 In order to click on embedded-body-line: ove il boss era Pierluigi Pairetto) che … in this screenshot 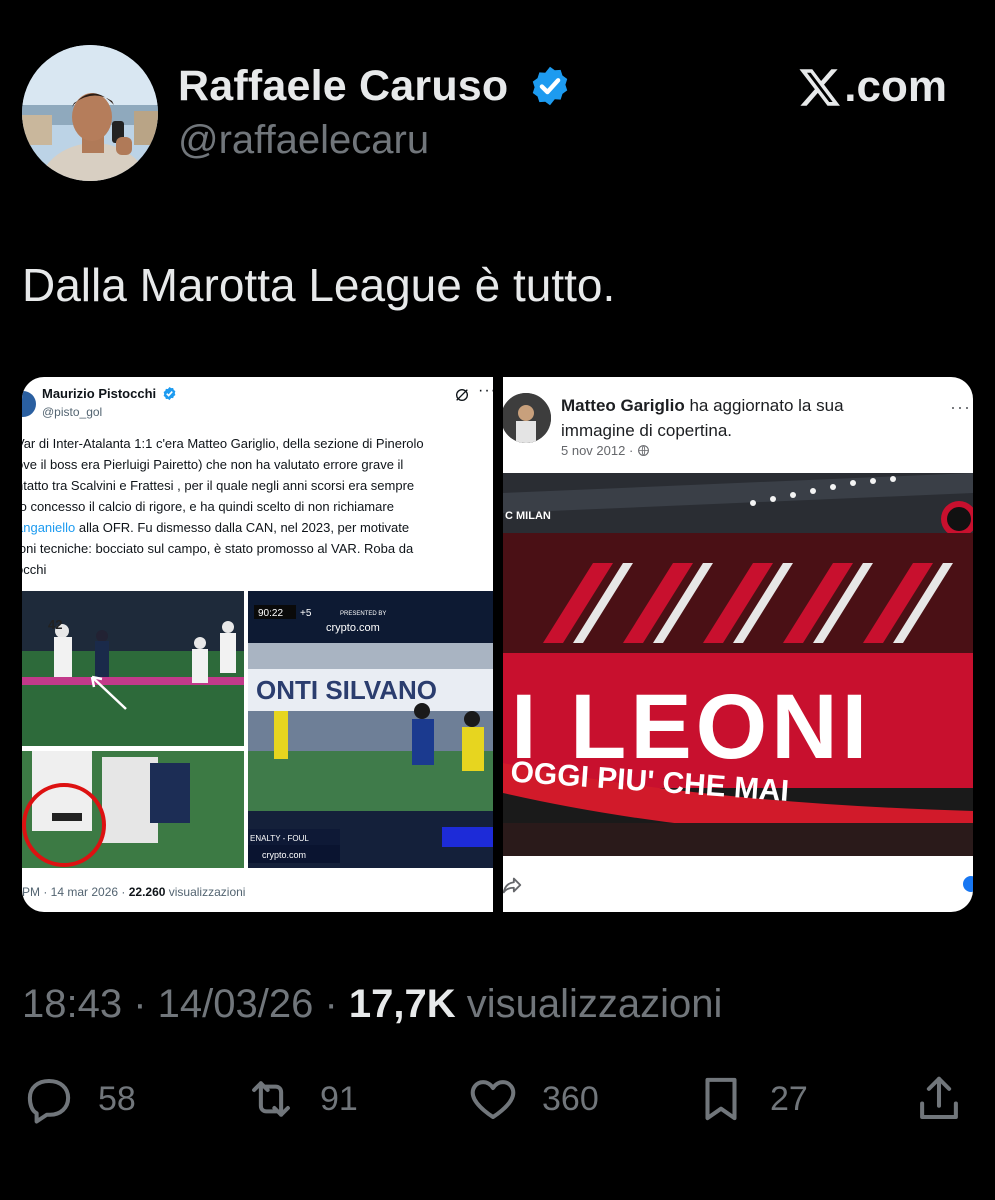, I will do `click(213, 464)`.